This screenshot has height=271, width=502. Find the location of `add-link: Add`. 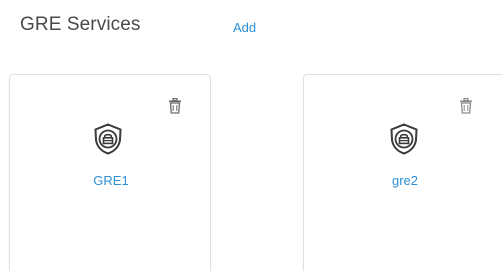

add-link: Add is located at coordinates (244, 27).